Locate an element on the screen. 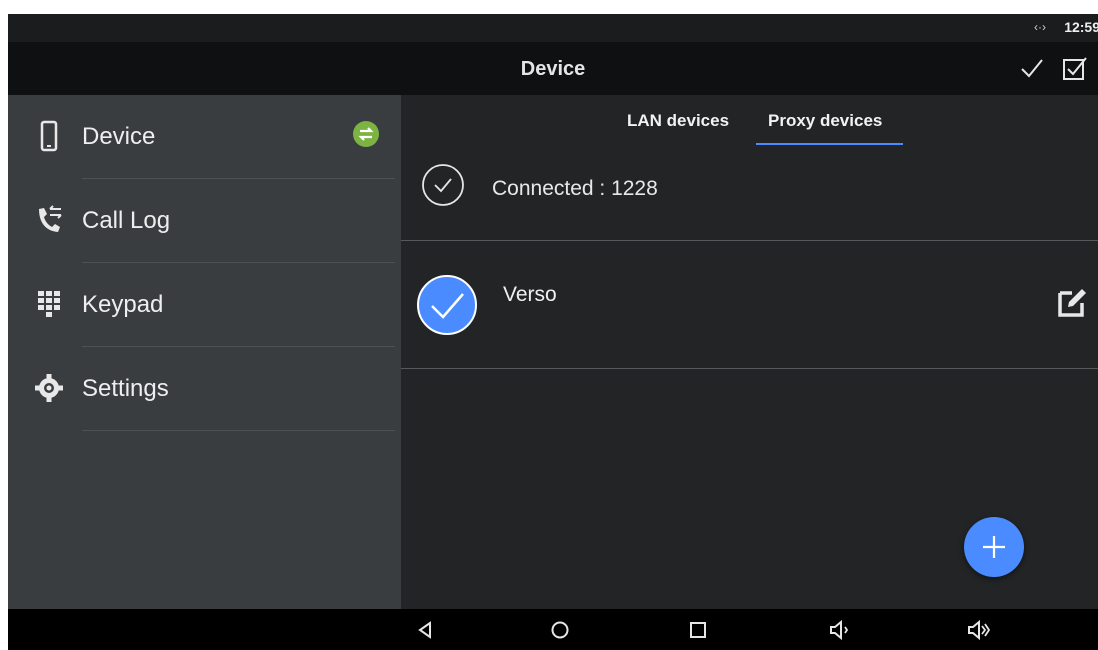 The width and height of the screenshot is (1098, 650). keypad-icon is located at coordinates (49, 304).